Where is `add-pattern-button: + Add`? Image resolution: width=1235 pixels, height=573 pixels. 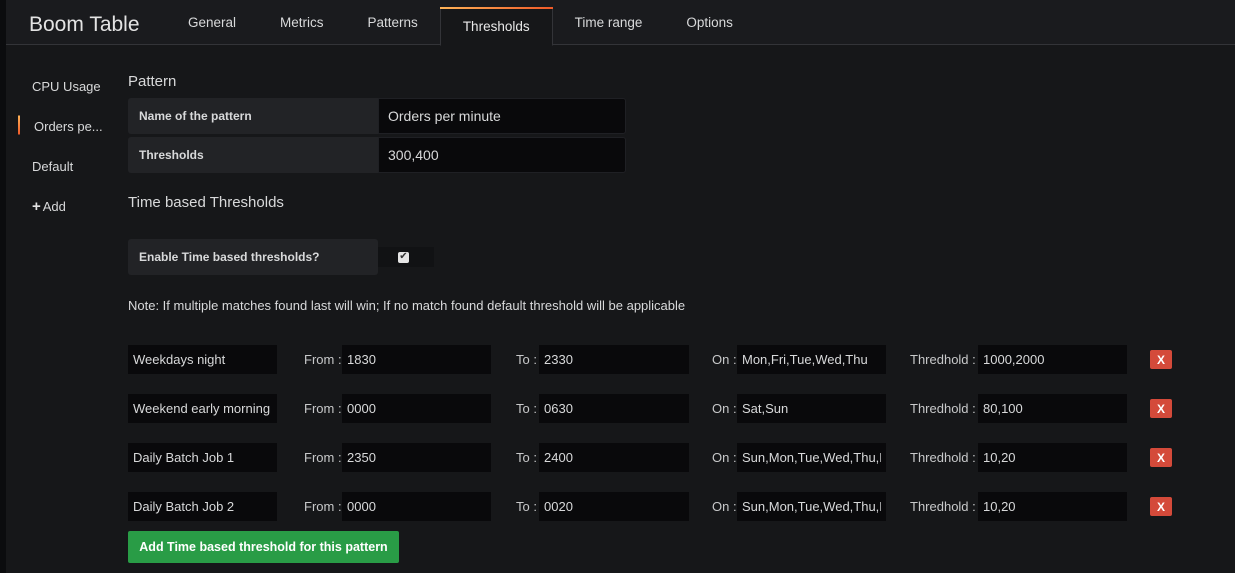 add-pattern-button: + Add is located at coordinates (68, 206).